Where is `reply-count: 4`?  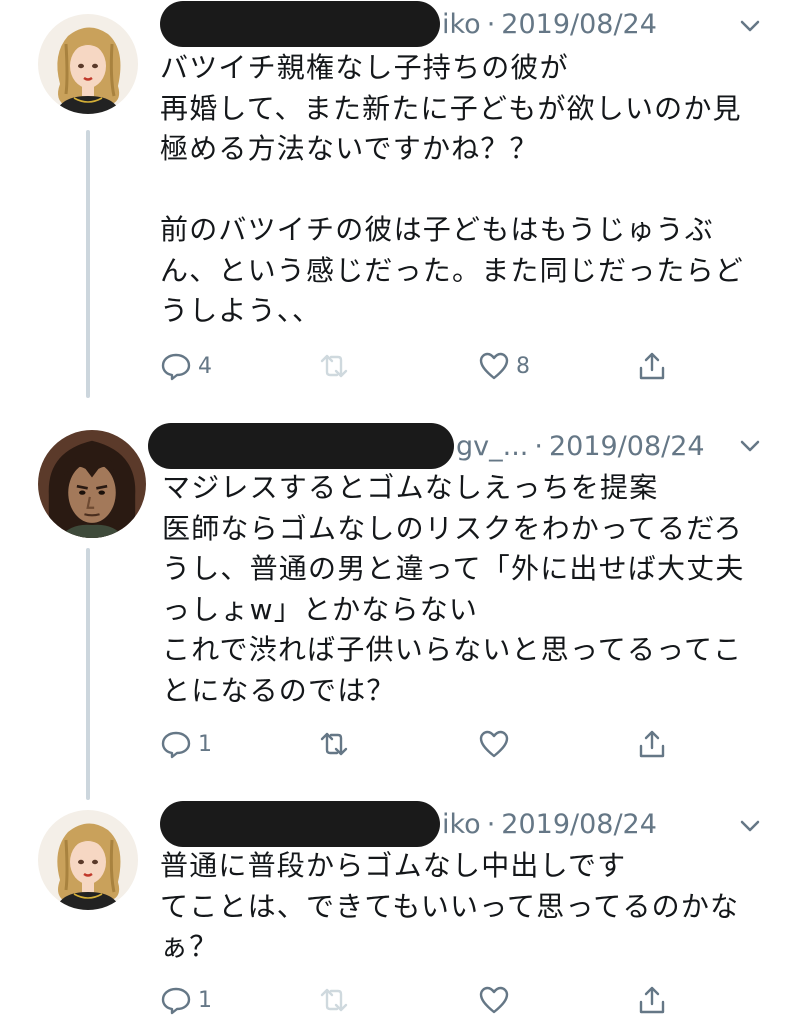
reply-count: 4 is located at coordinates (205, 366).